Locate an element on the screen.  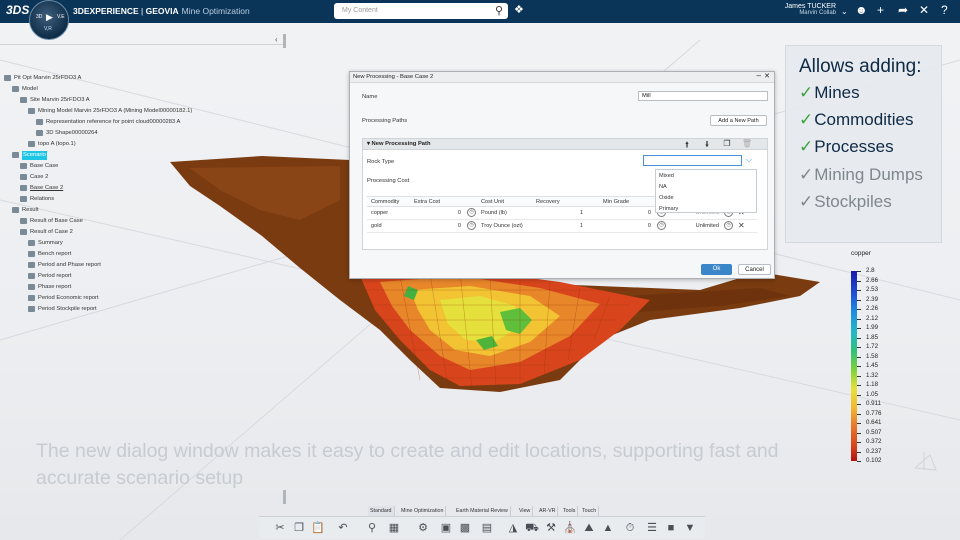
tree-node: Base Case 2 is located at coordinates (41, 188).